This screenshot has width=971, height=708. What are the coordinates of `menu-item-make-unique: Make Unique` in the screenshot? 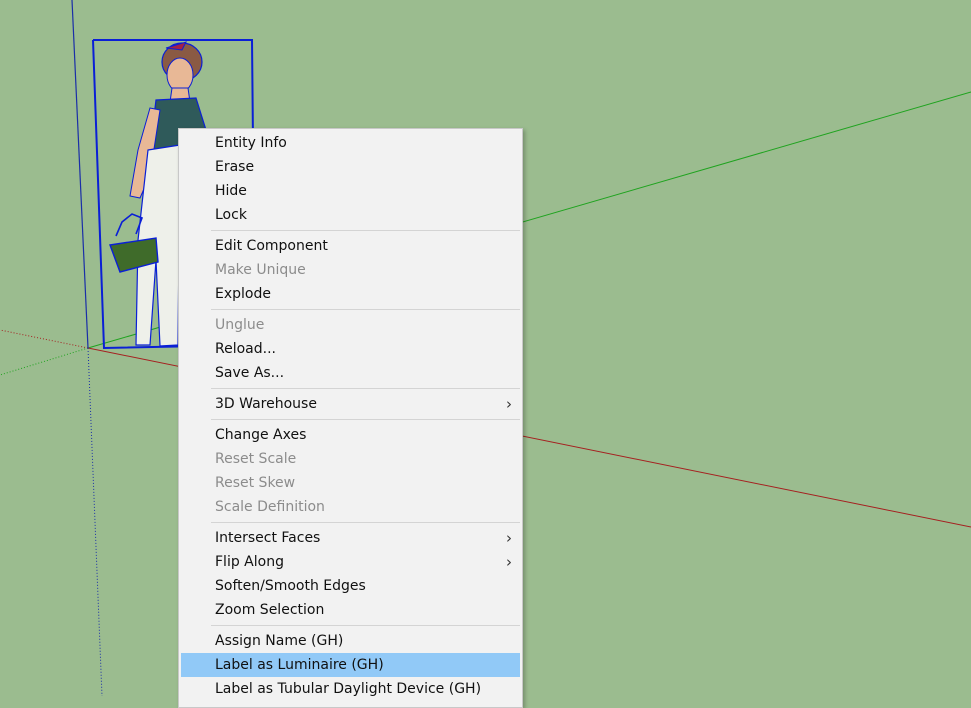 It's located at (350, 270).